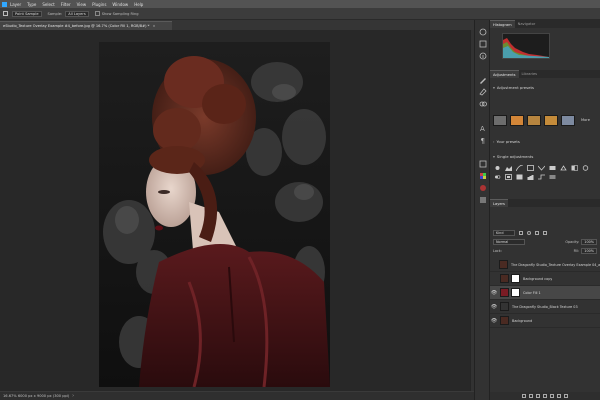  Describe the element at coordinates (504, 232) in the screenshot. I see `layer-kind-filter: Kind` at that location.